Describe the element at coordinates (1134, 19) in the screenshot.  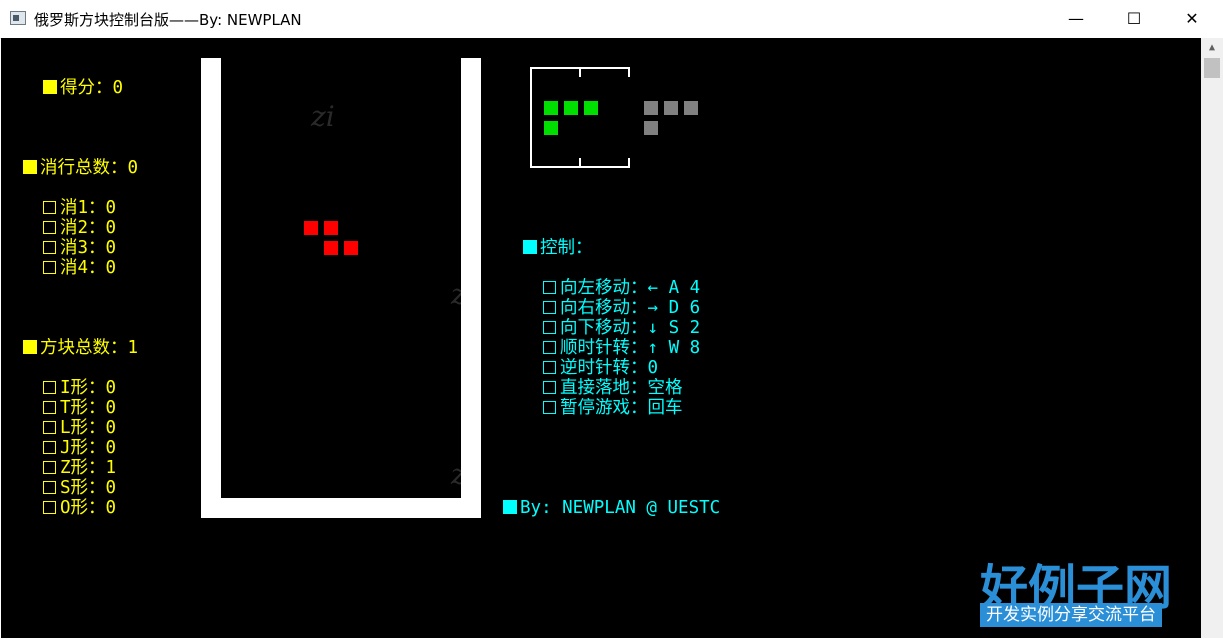
I see `maximize-button: ☐` at that location.